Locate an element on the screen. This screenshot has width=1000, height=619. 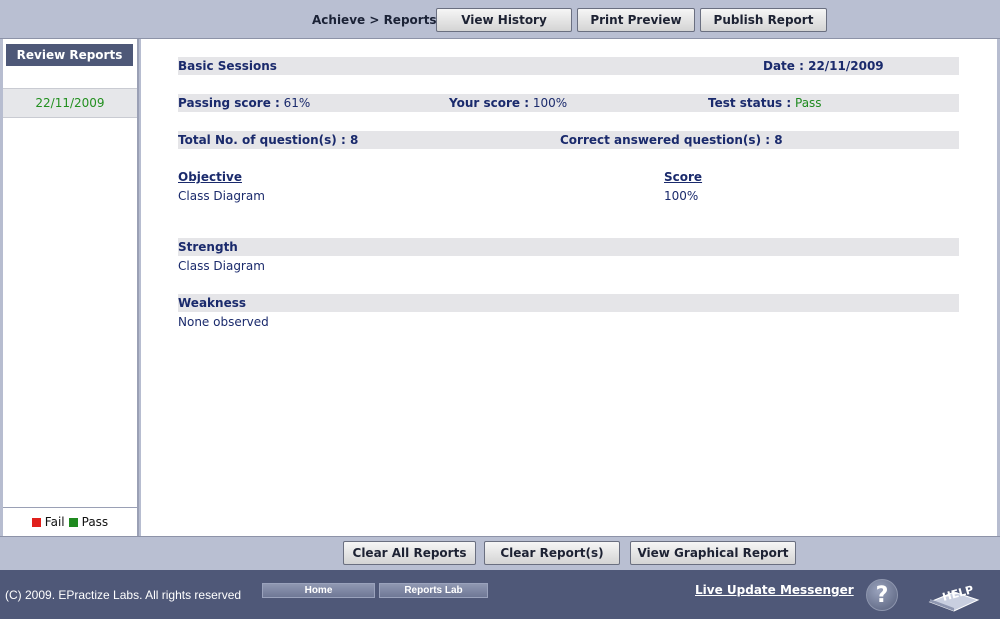
strength-header: Strength is located at coordinates (208, 247).